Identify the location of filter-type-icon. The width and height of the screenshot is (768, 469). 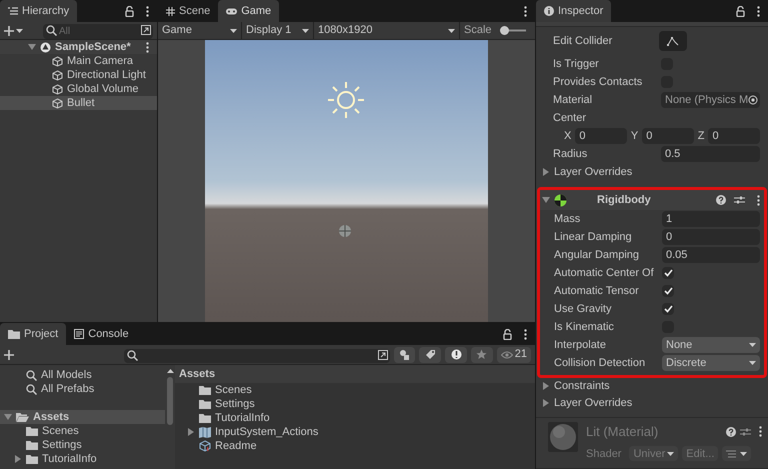
(404, 354).